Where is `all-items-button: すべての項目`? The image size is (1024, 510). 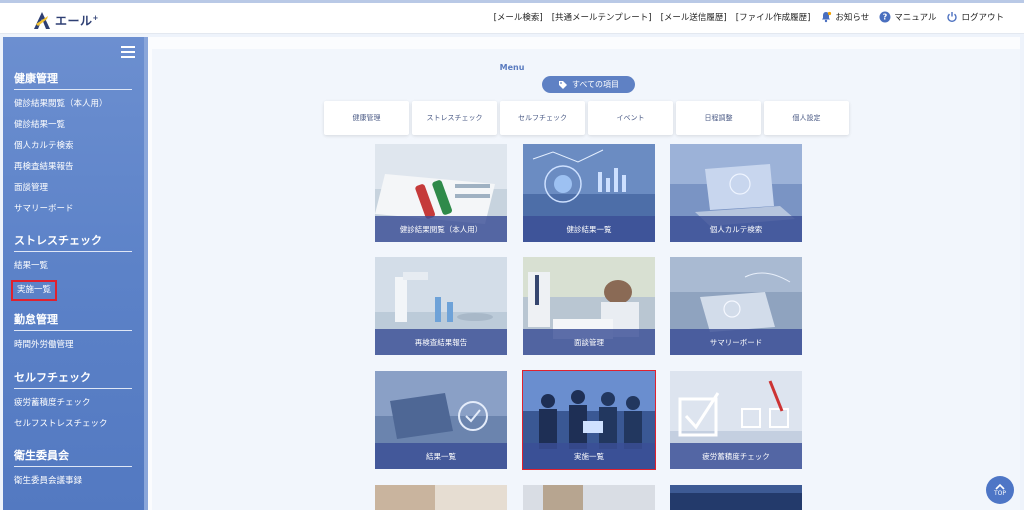 all-items-button: すべての項目 is located at coordinates (588, 84).